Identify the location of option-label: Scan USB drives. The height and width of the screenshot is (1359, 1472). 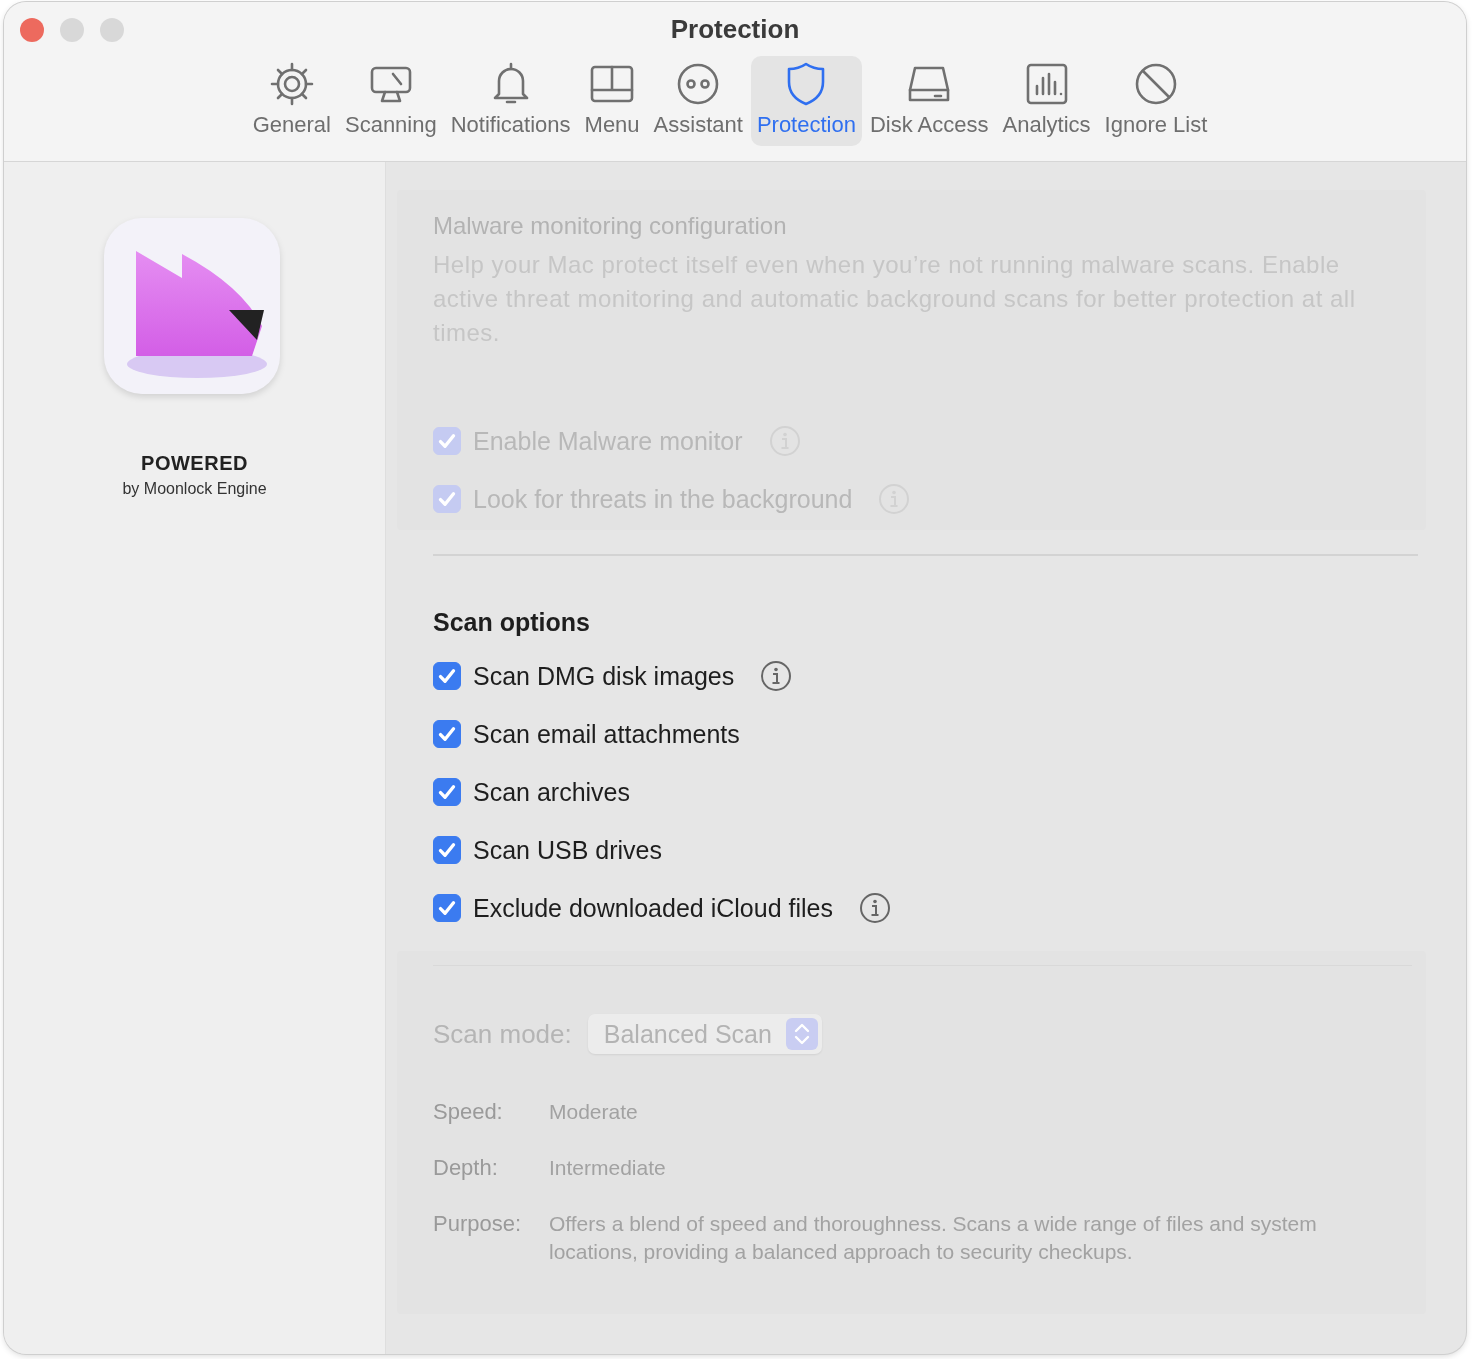
(567, 850).